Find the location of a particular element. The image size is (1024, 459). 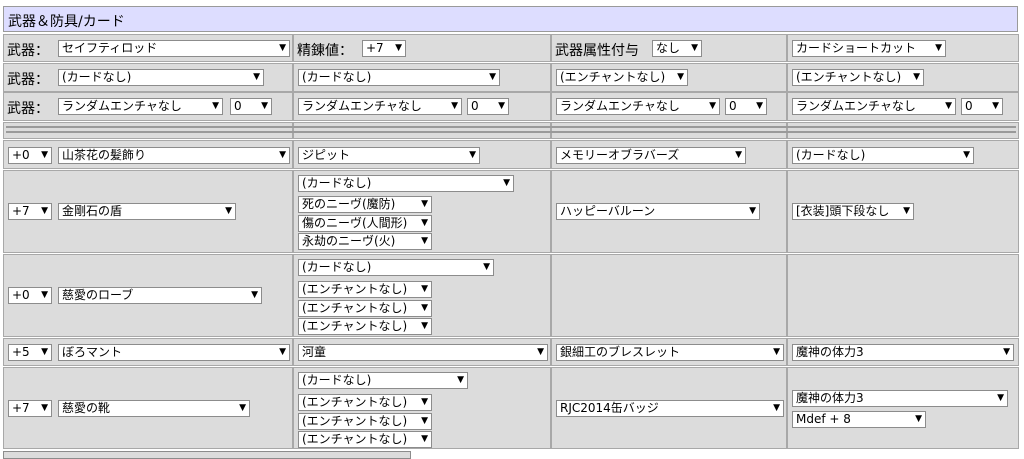

shield-costume-cell: ハッピーバルーン ▼ is located at coordinates (669, 211).